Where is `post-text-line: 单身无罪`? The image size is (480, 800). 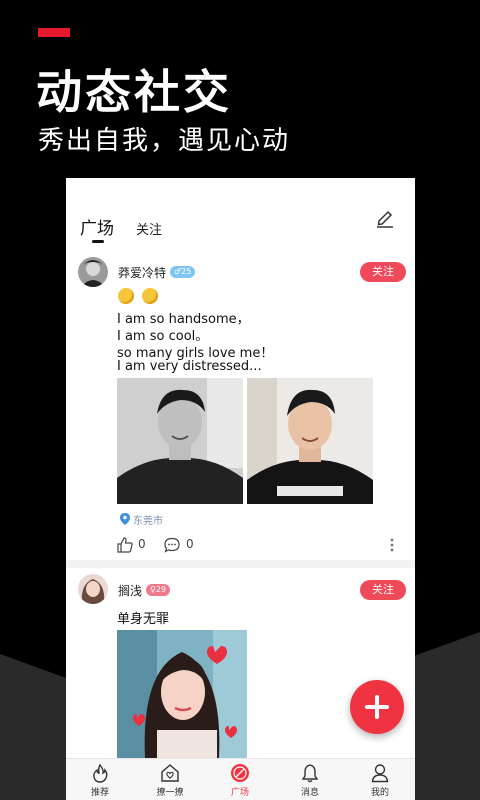
post-text-line: 单身无罪 is located at coordinates (143, 619).